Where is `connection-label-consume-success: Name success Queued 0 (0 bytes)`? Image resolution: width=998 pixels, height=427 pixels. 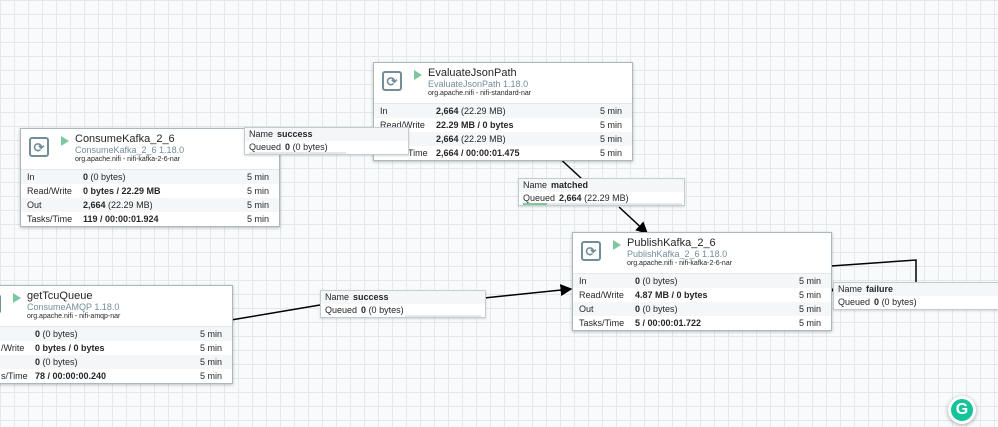 connection-label-consume-success: Name success Queued 0 (0 bytes) is located at coordinates (326, 141).